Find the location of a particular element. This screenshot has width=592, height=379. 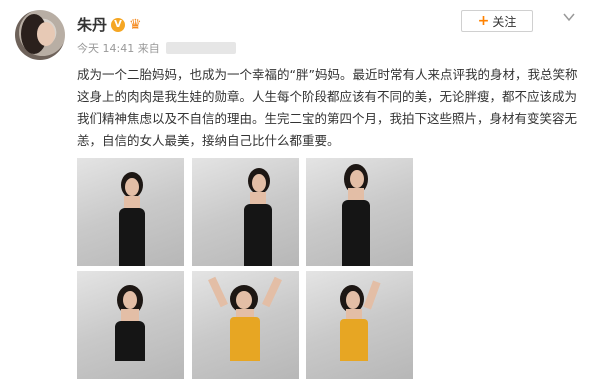

verified-icon: V is located at coordinates (118, 24).